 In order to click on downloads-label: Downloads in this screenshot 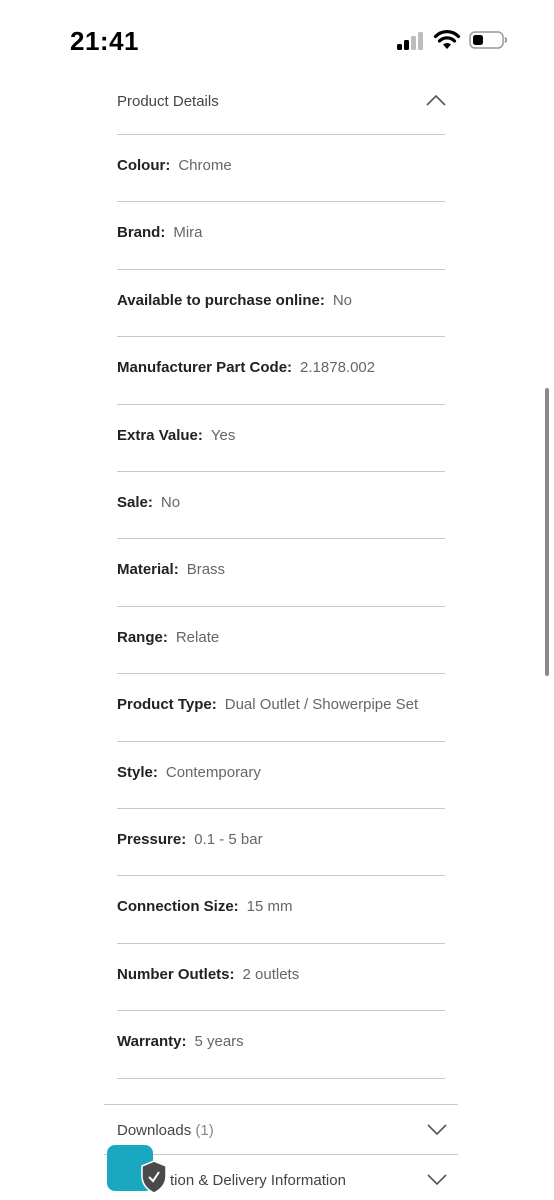, I will do `click(154, 1130)`.